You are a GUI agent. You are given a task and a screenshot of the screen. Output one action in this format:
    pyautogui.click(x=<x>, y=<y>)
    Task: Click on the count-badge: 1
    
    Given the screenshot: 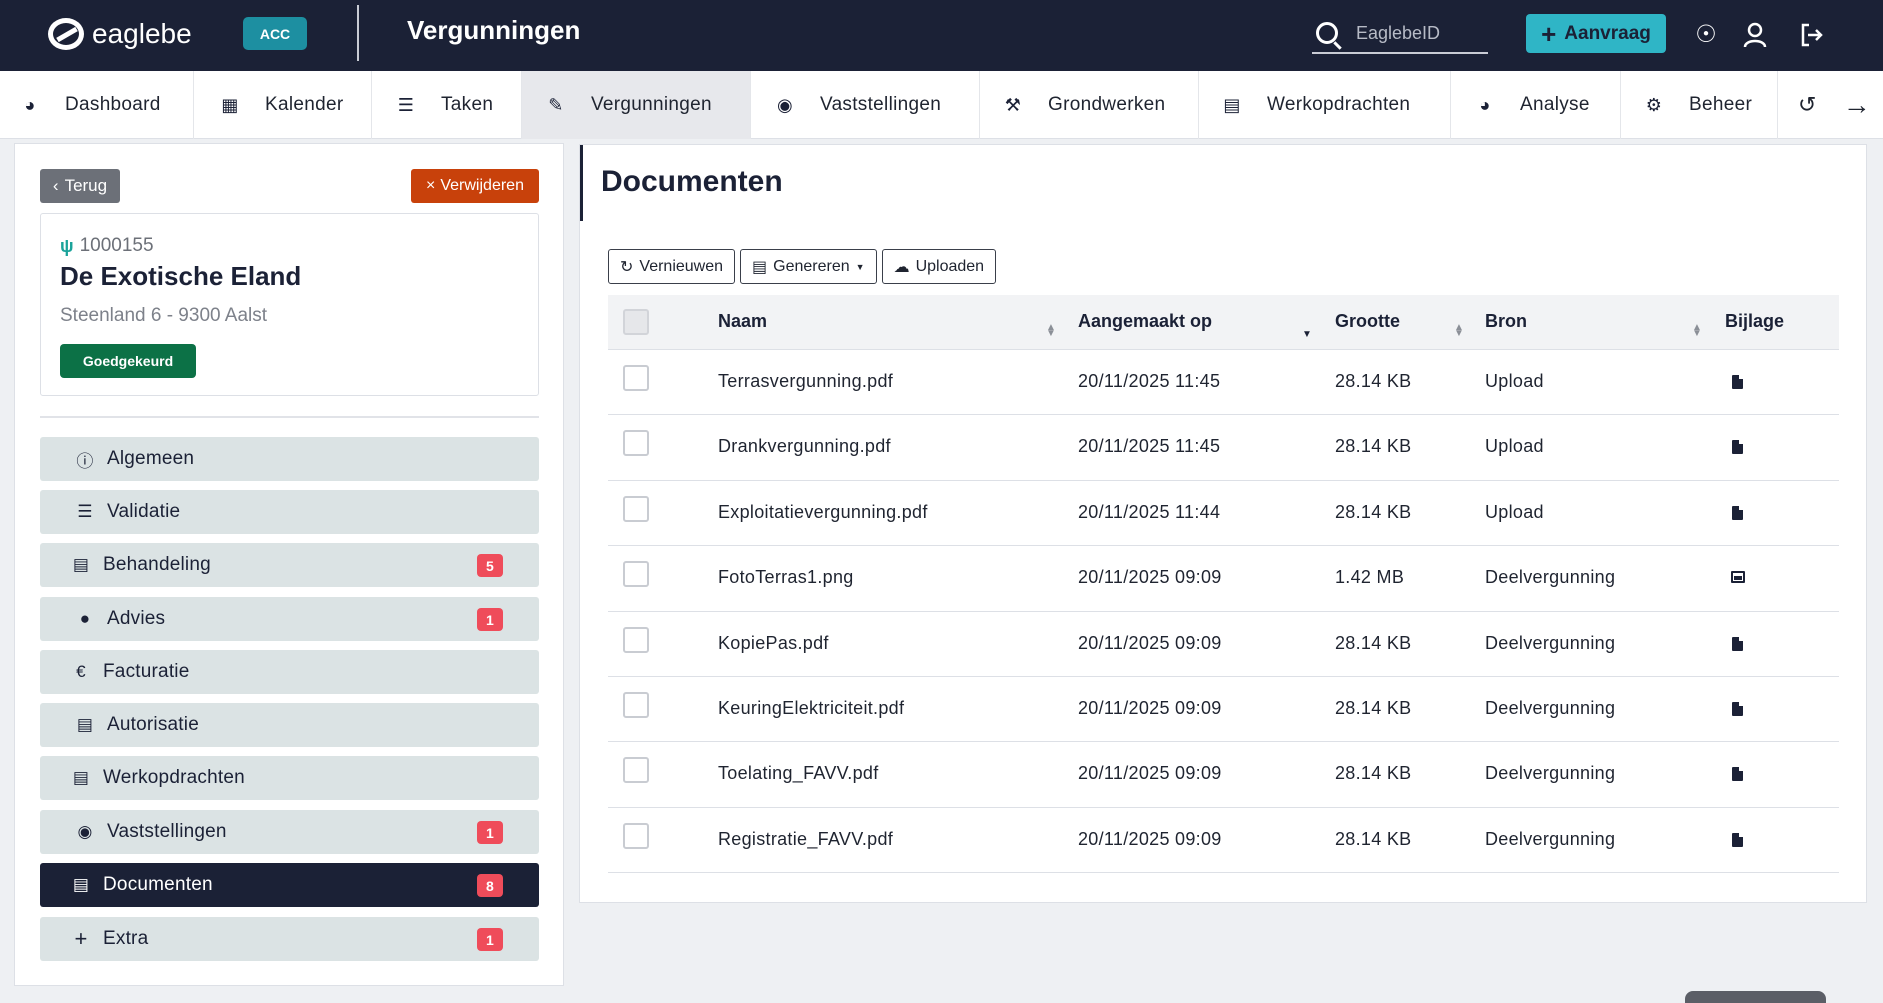 What is the action you would take?
    pyautogui.click(x=490, y=619)
    